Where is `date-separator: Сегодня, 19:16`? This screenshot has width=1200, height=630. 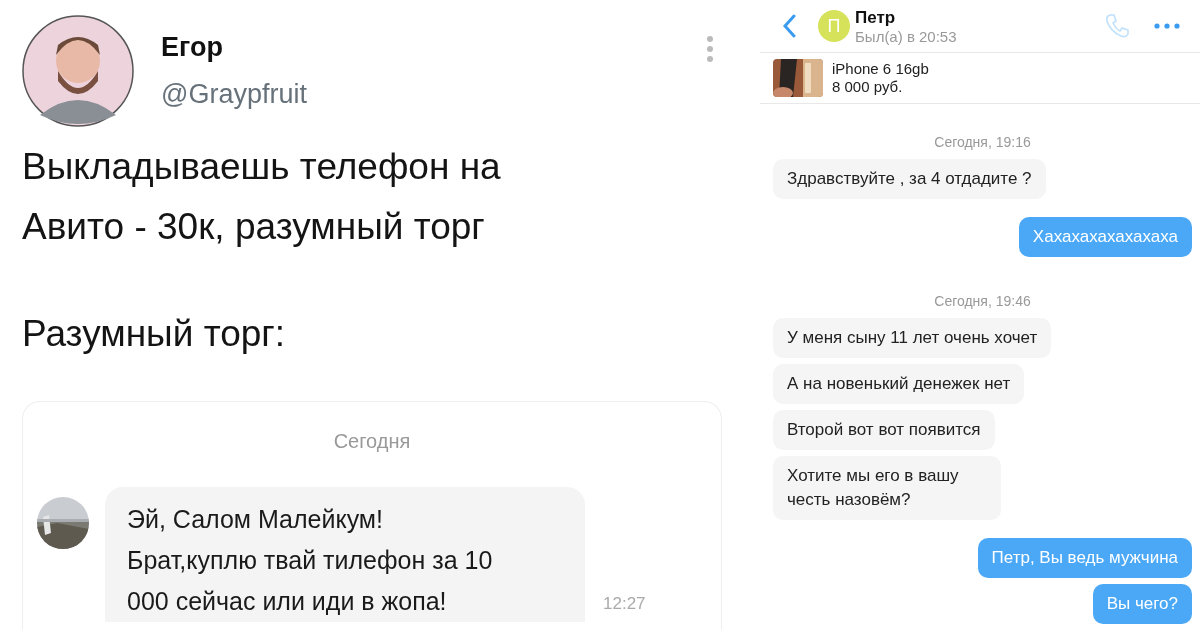 date-separator: Сегодня, 19:16 is located at coordinates (982, 142).